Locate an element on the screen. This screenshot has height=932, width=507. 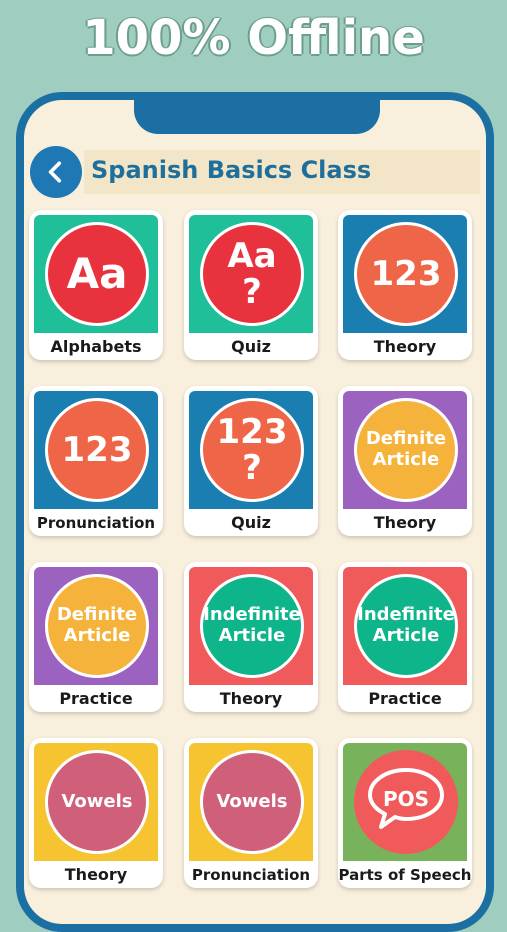
tile-numbers-pronunciation: 123 Pronunciation is located at coordinates (96, 461).